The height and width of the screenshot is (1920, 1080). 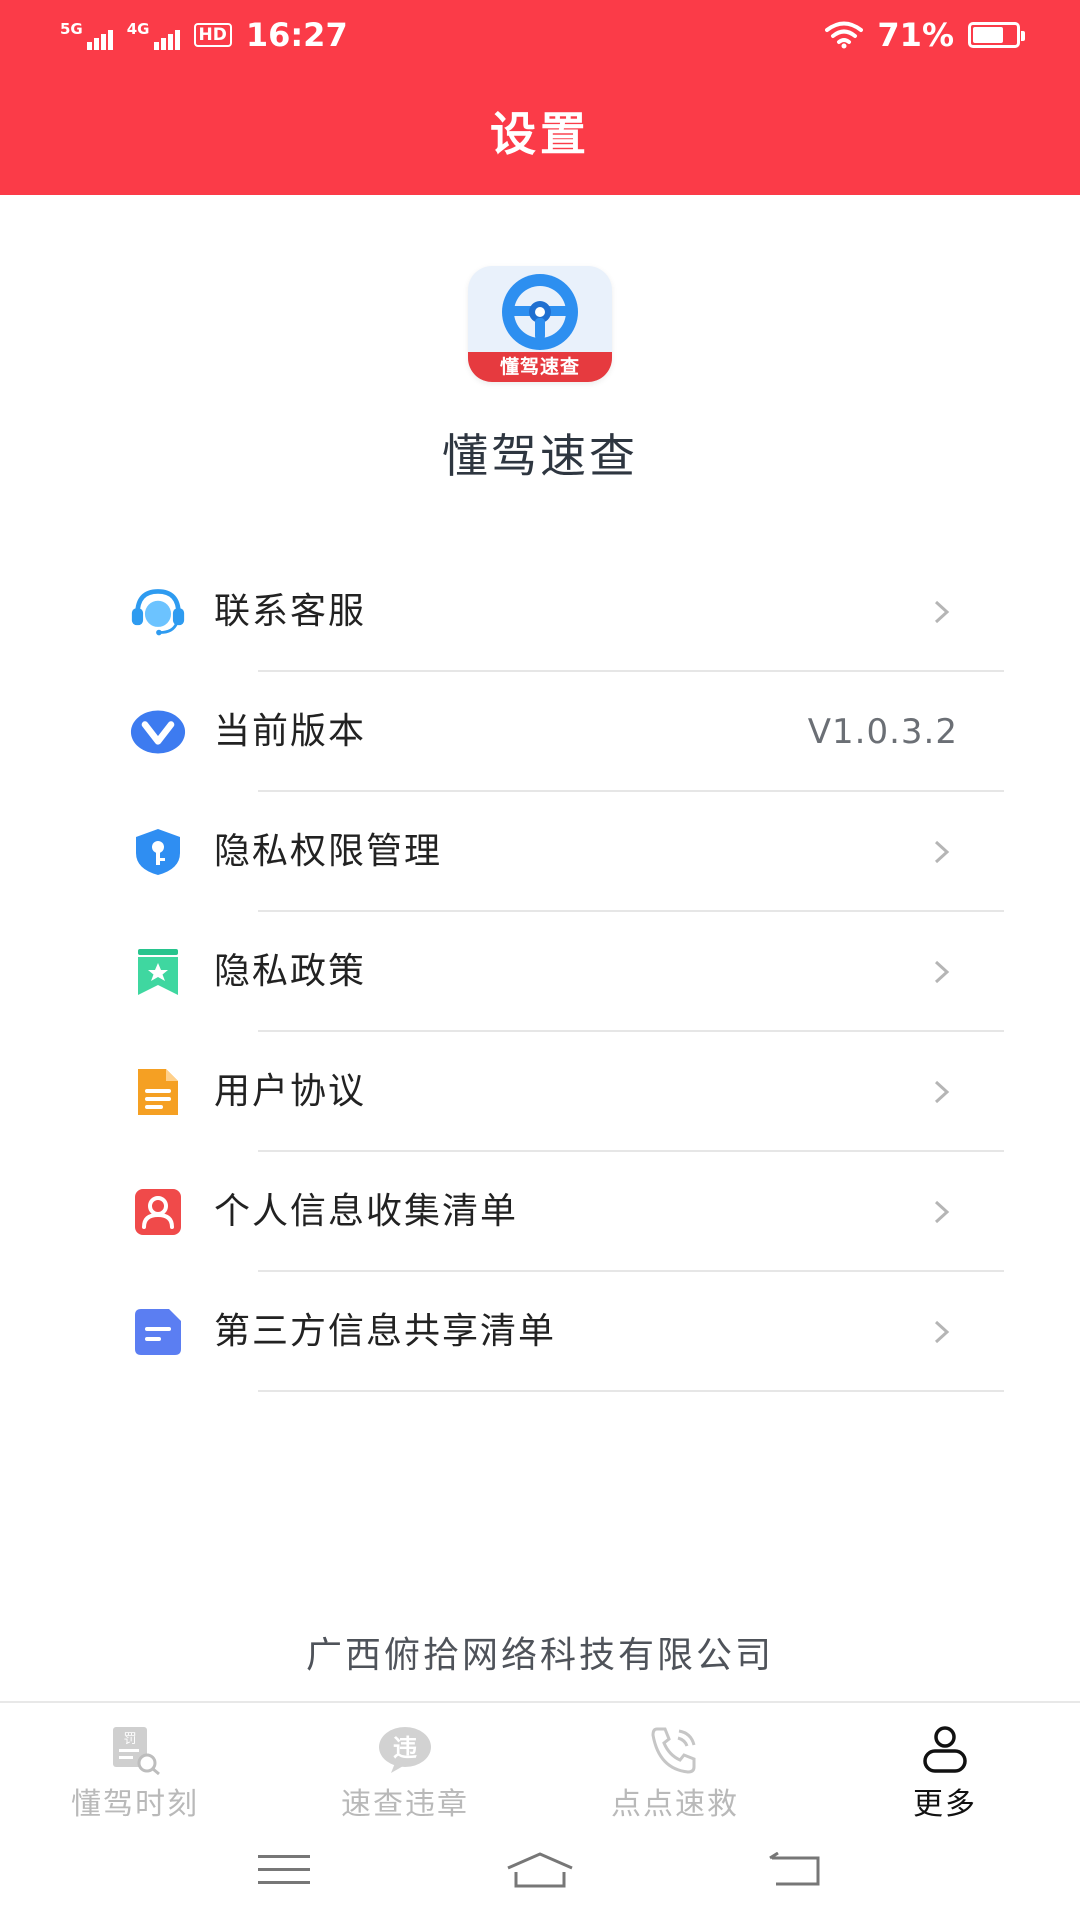 What do you see at coordinates (540, 312) in the screenshot?
I see `steering-wheel-icon` at bounding box center [540, 312].